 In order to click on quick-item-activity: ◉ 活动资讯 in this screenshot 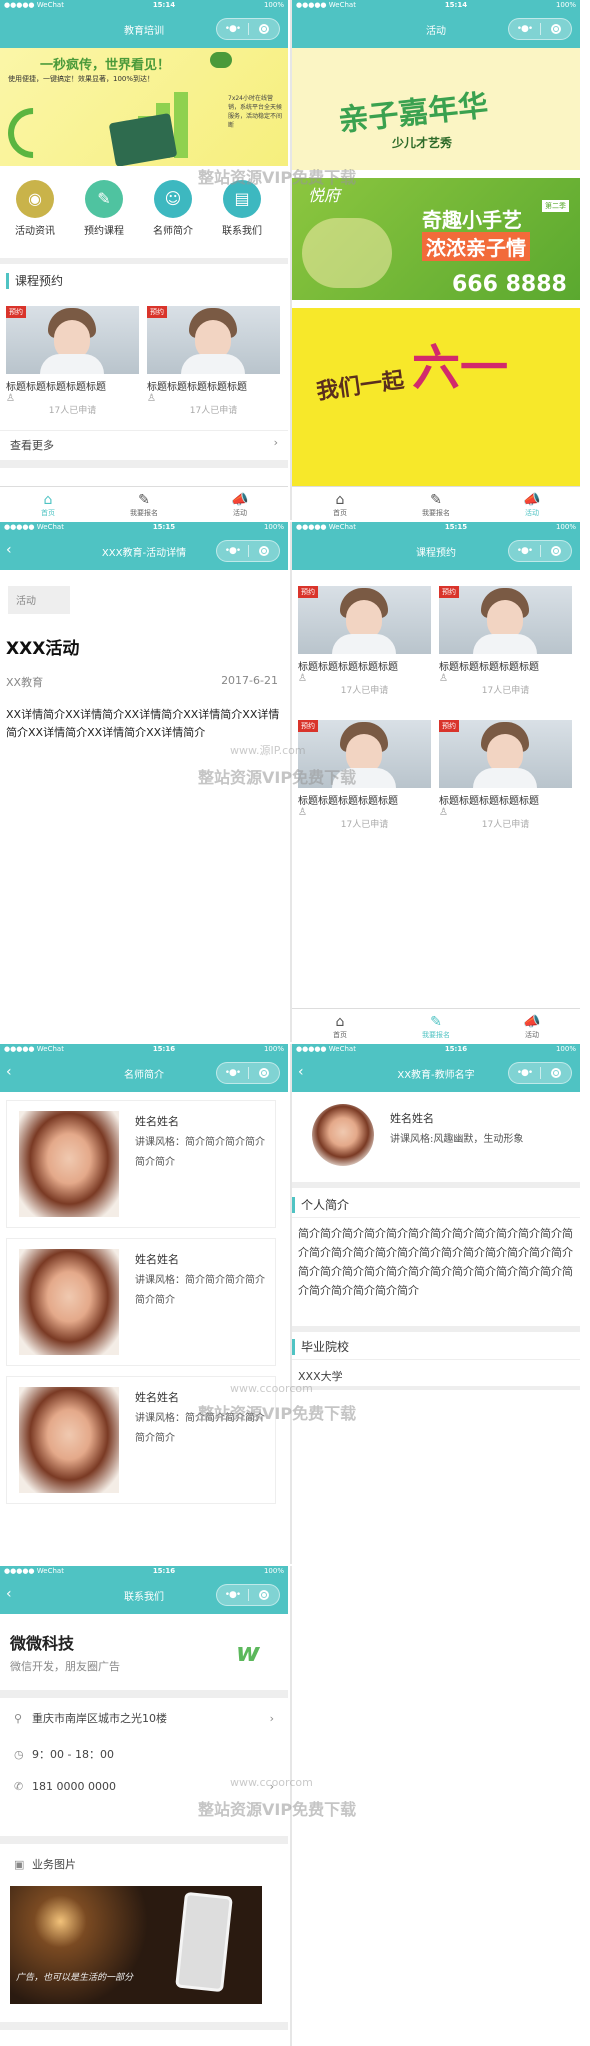, I will do `click(35, 208)`.